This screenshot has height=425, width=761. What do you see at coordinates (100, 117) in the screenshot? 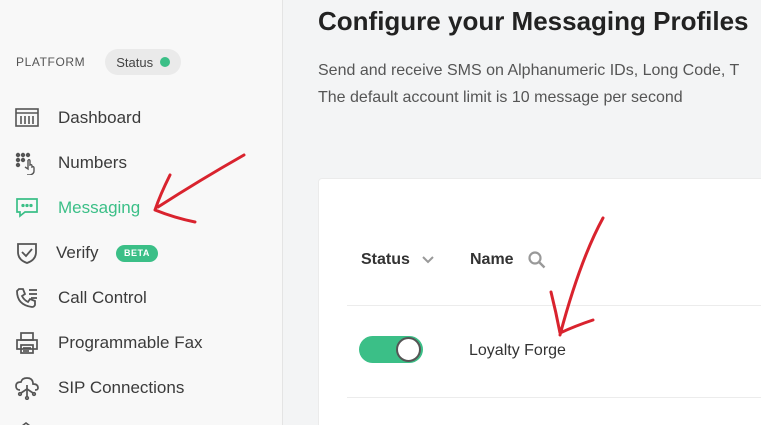
I see `sidebar-item-label: Dashboard` at bounding box center [100, 117].